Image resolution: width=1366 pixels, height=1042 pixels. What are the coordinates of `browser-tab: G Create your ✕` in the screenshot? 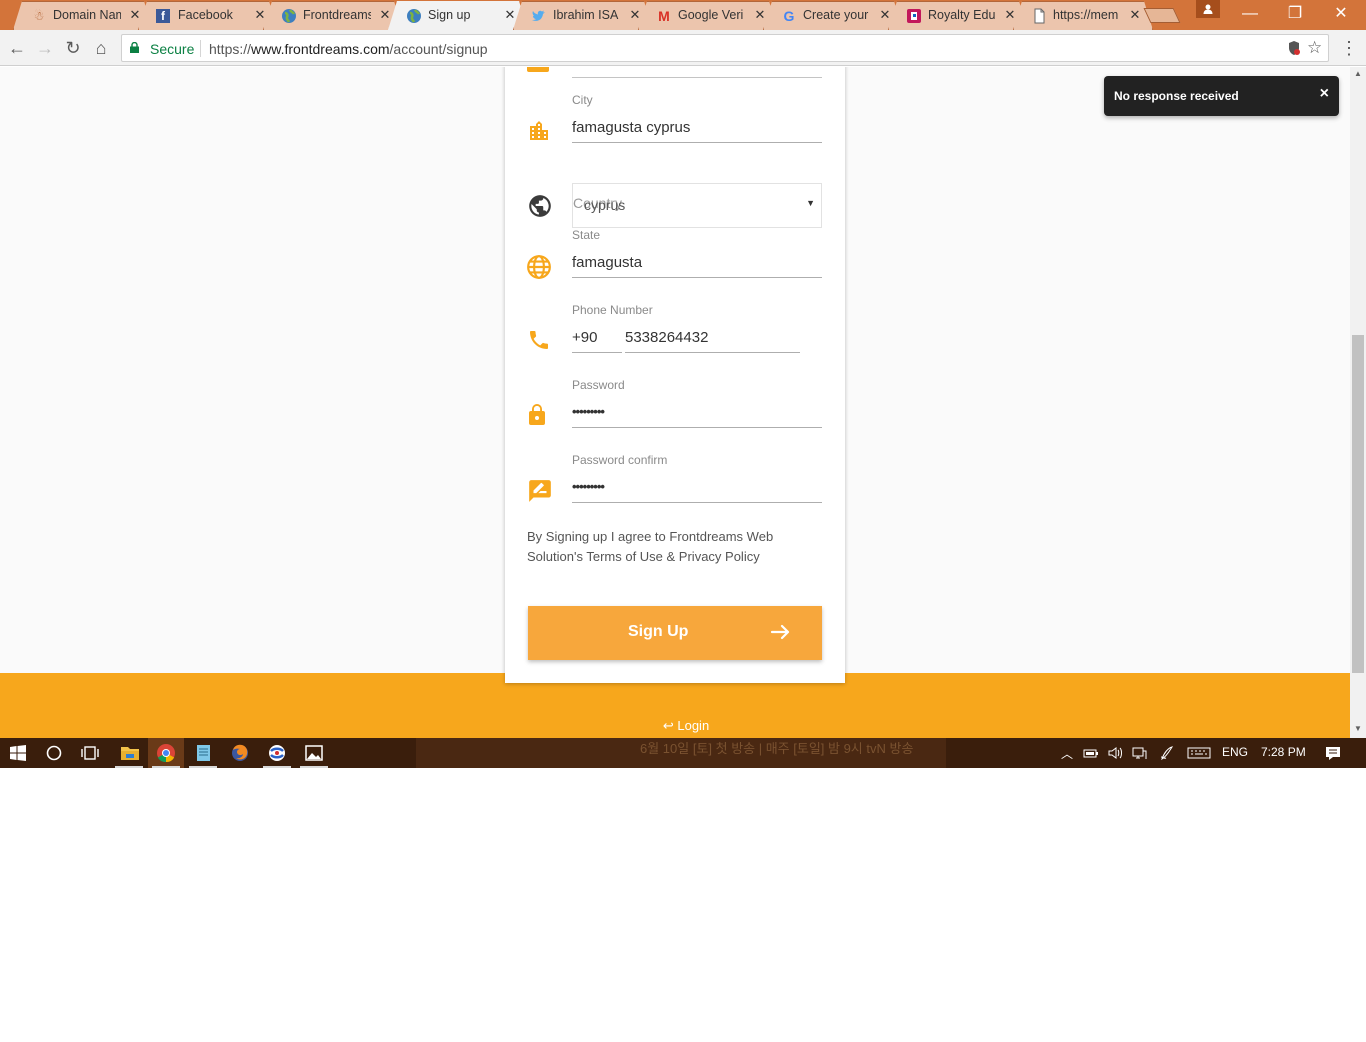 It's located at (833, 15).